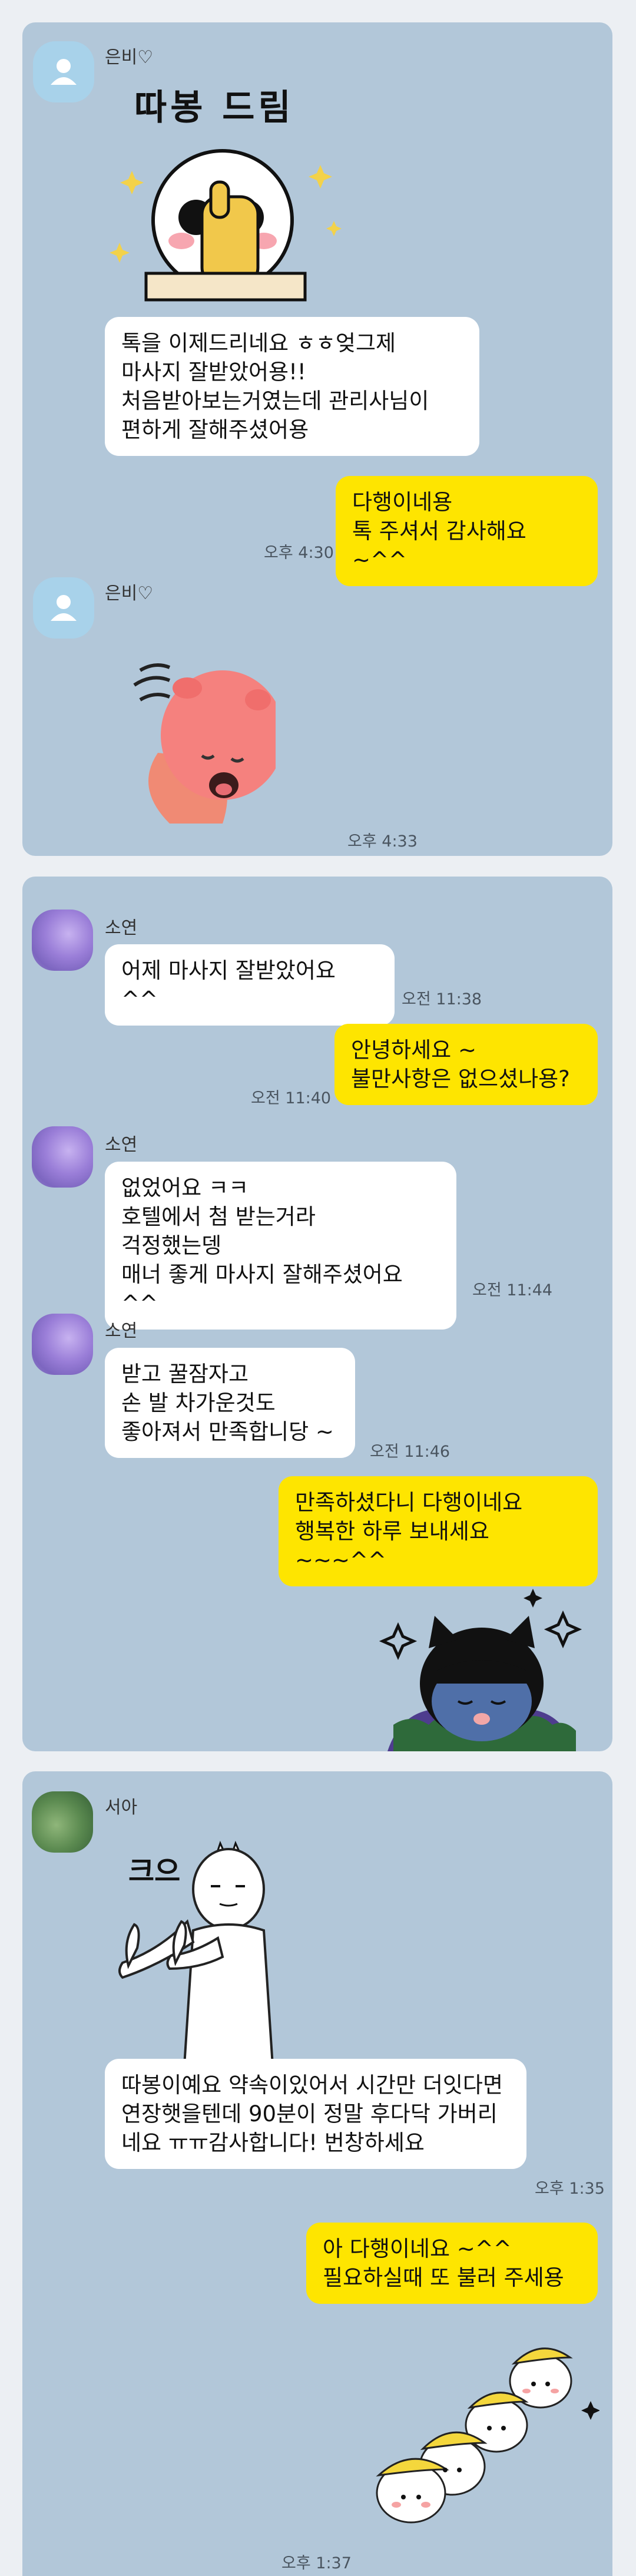  I want to click on my-message-bubble: 안녕하세요 ~ 불만사항은 없으셨나용?, so click(466, 1064).